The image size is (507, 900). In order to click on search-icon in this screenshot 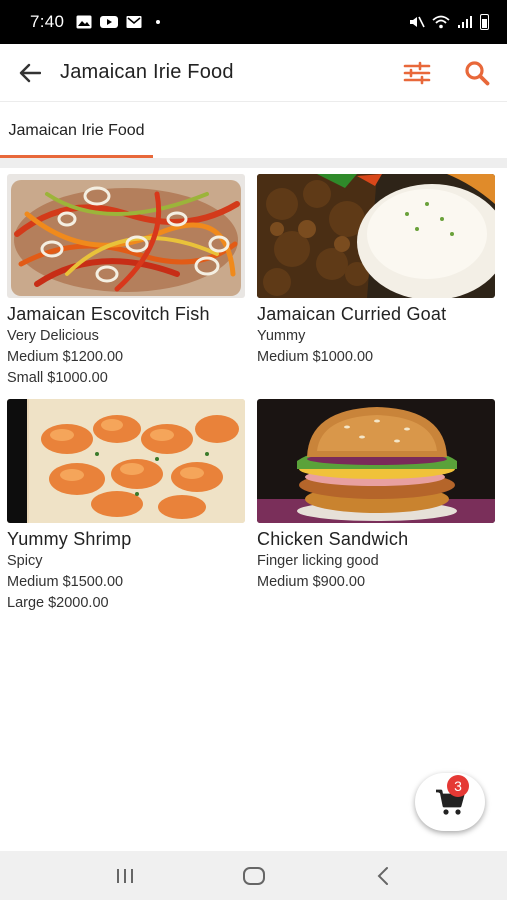, I will do `click(477, 72)`.